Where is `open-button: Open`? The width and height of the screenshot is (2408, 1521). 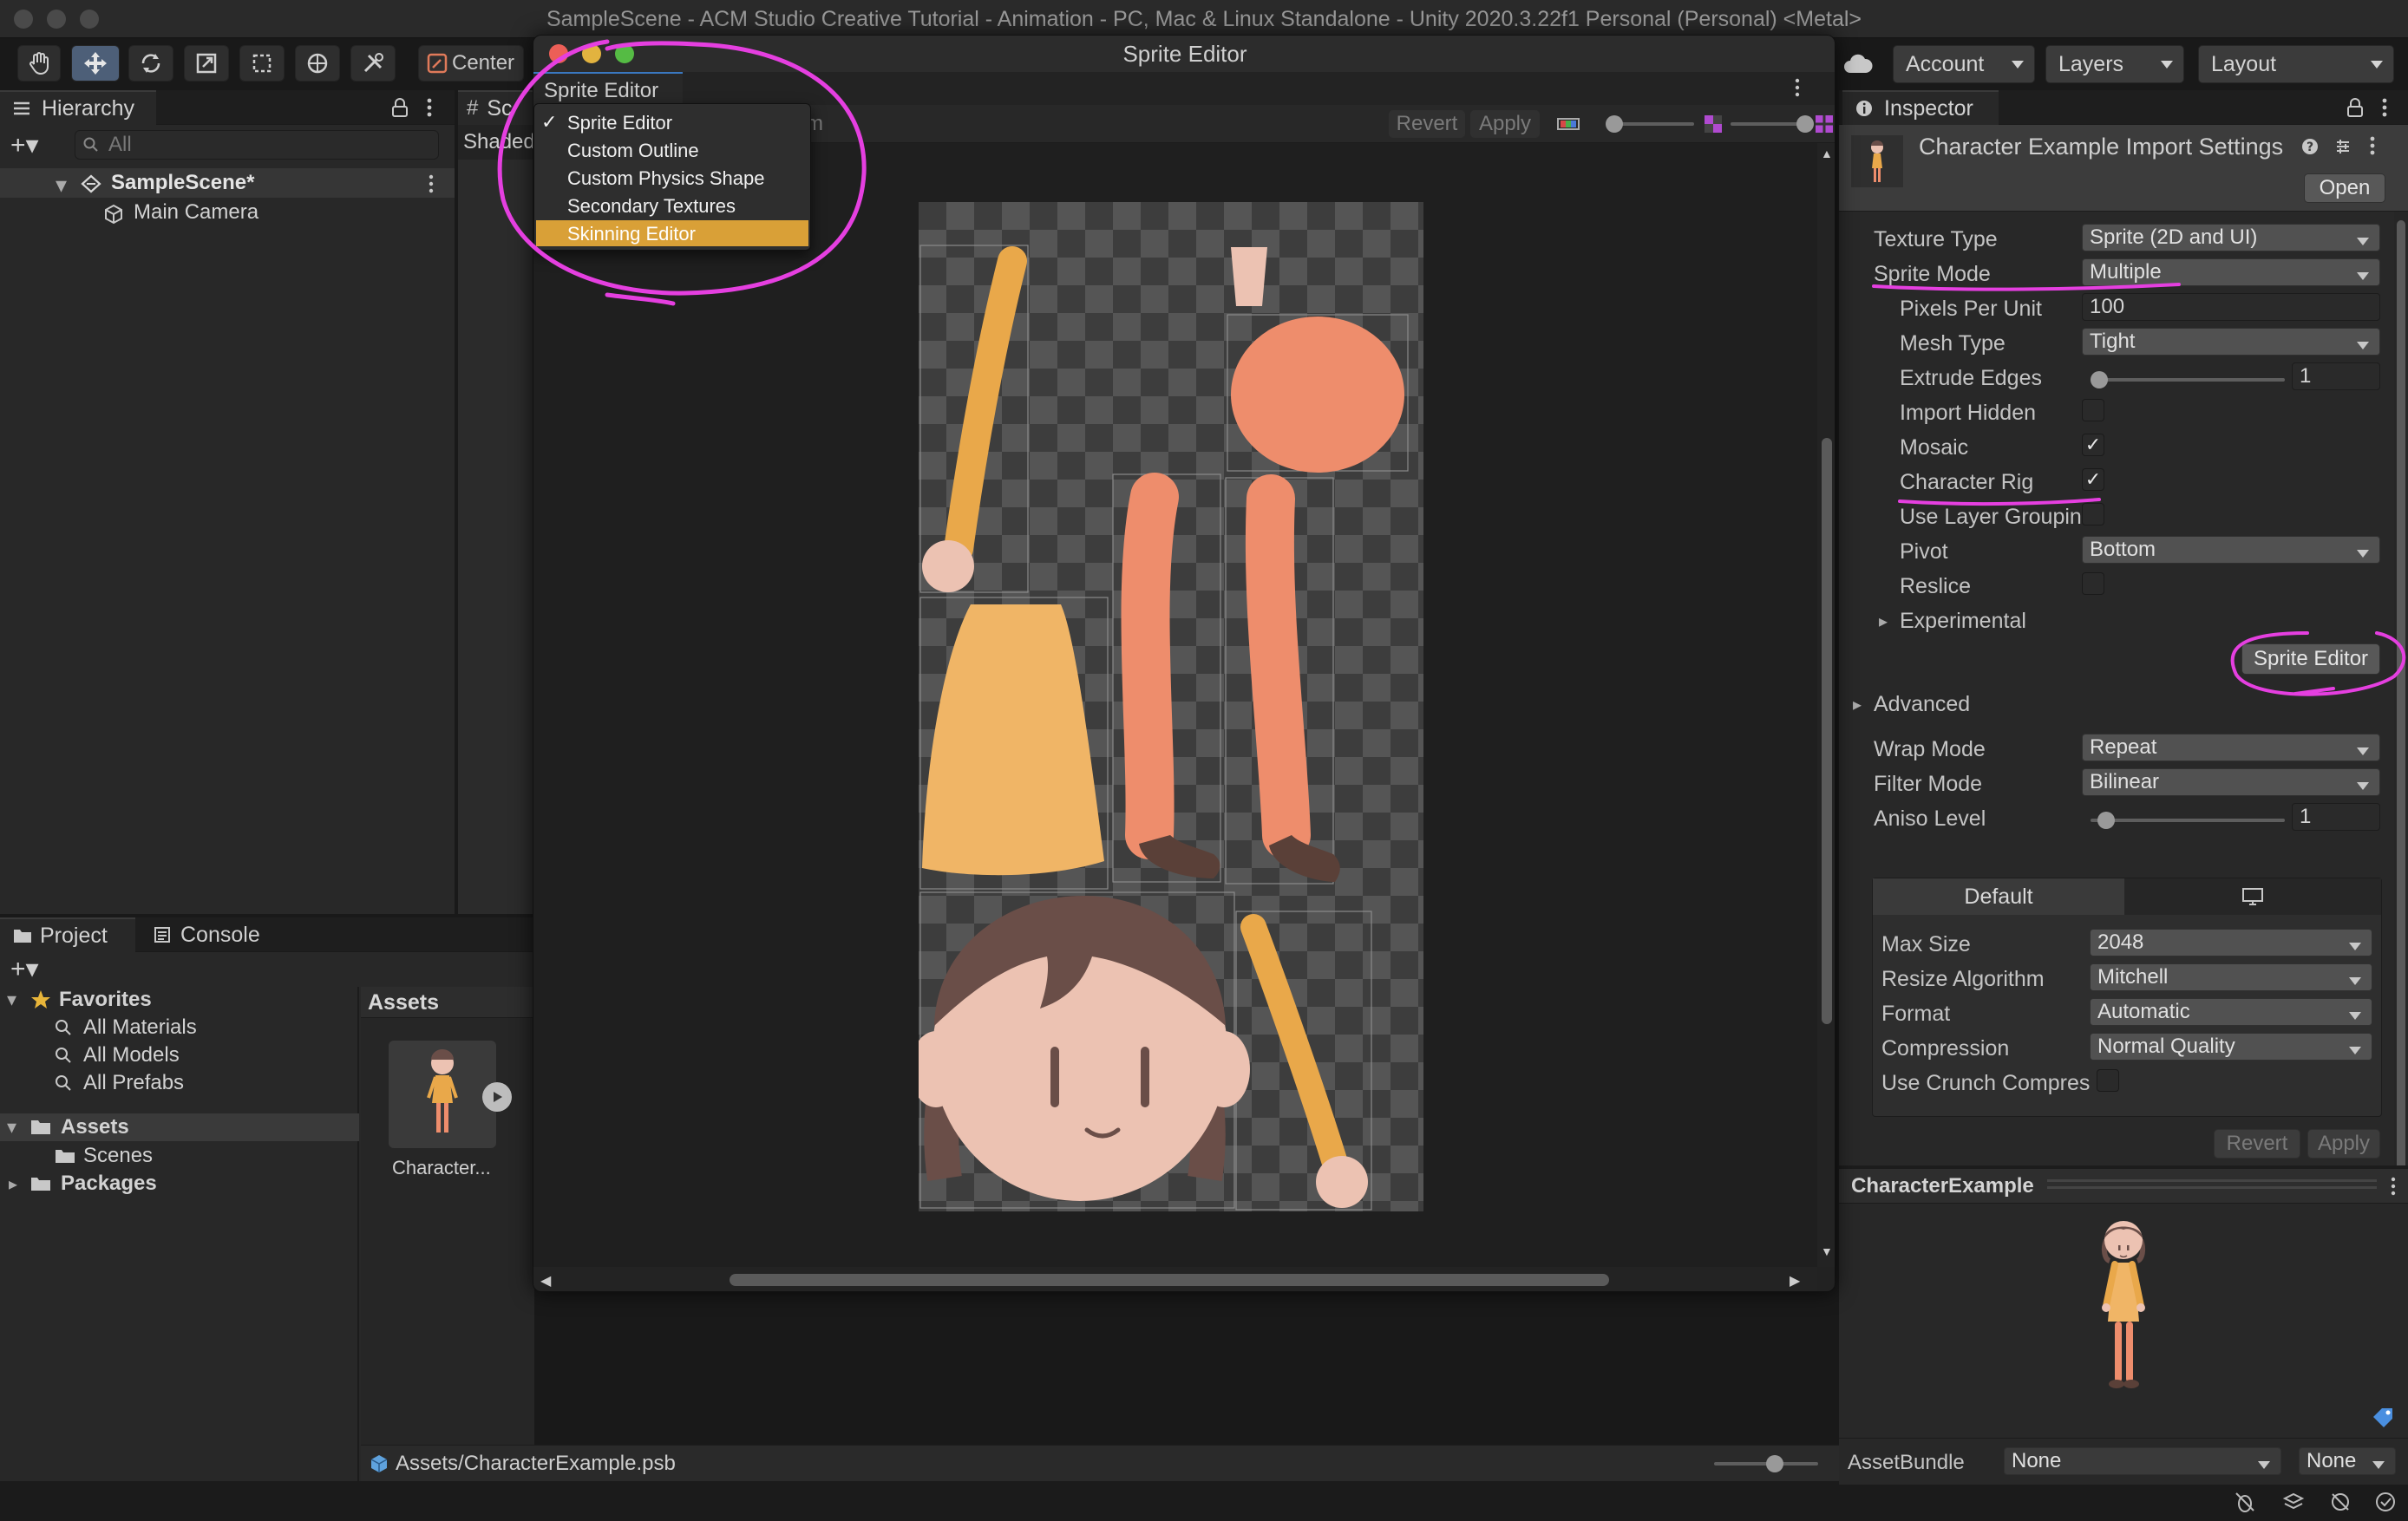 open-button: Open is located at coordinates (2344, 188).